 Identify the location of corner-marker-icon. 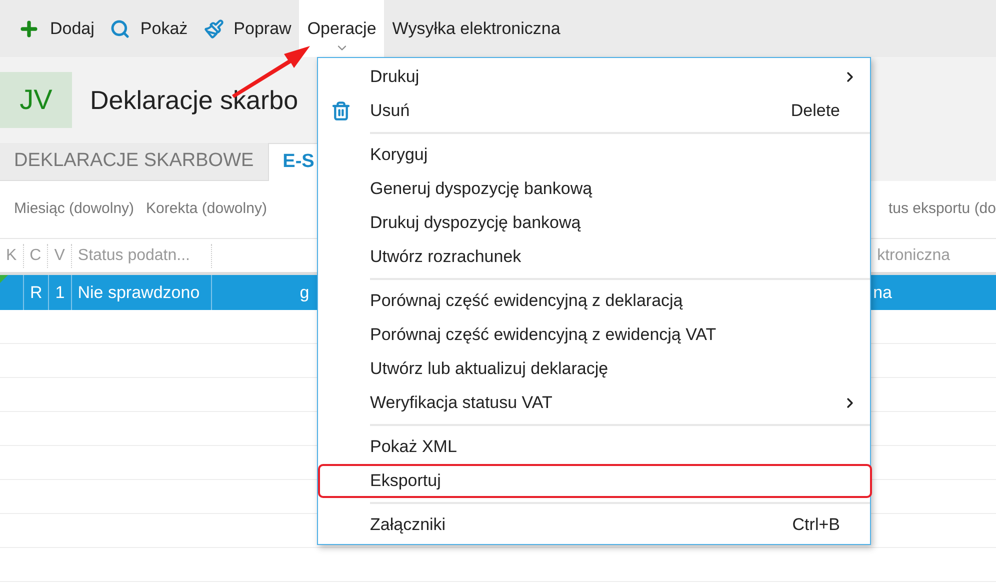
(4, 279).